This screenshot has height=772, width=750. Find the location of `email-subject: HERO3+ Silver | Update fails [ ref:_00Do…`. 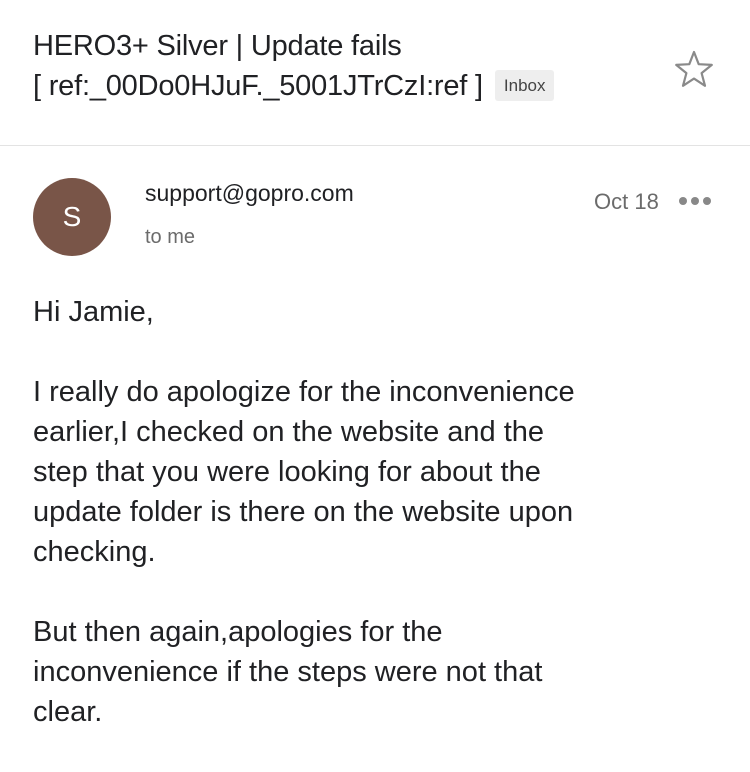

email-subject: HERO3+ Silver | Update fails [ ref:_00Do… is located at coordinates (343, 66).